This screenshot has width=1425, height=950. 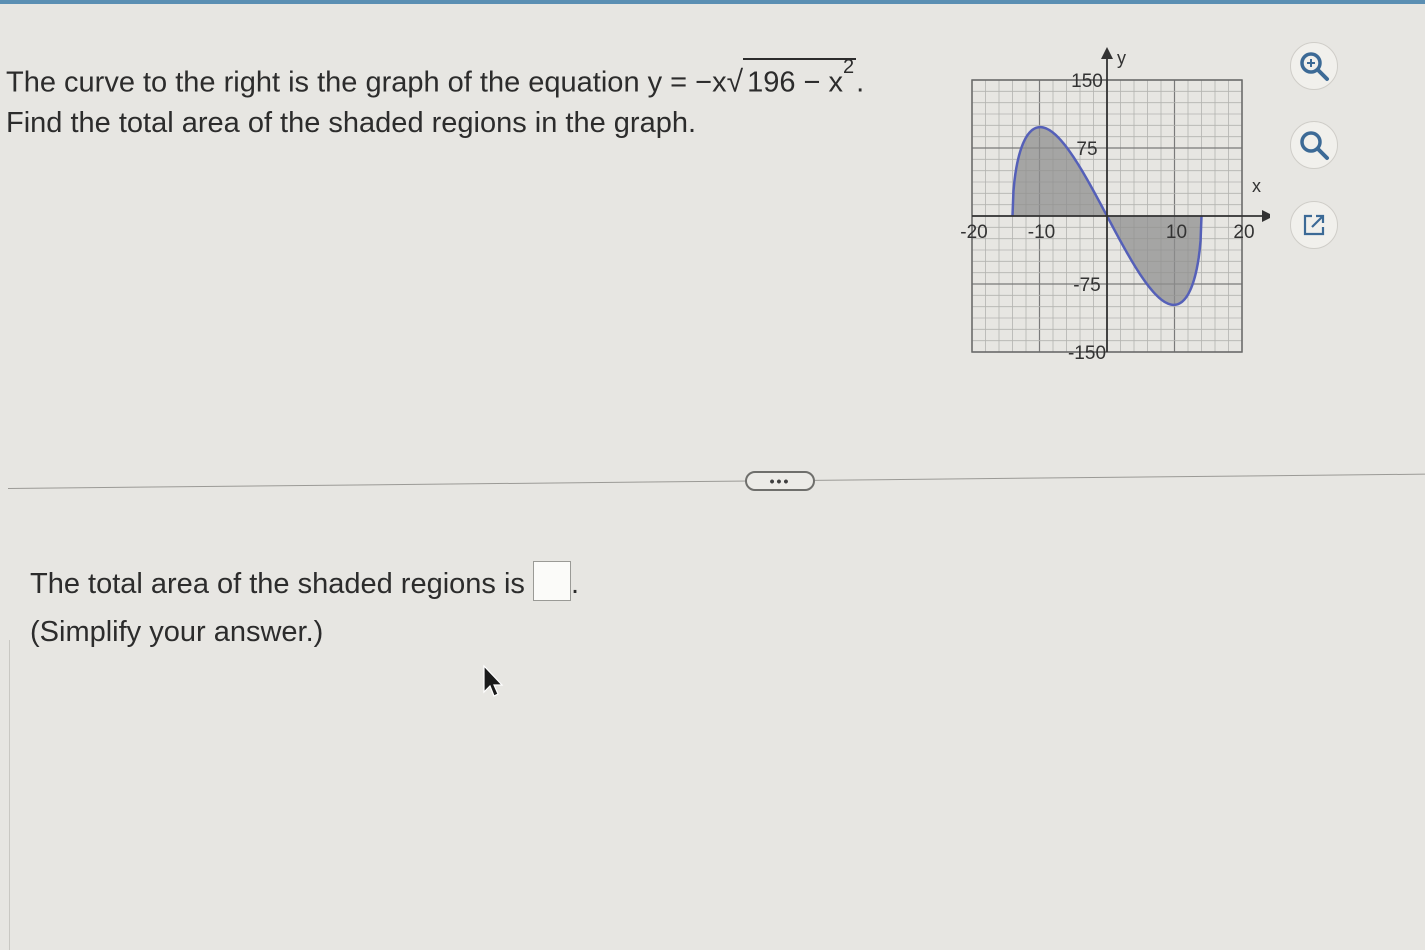 What do you see at coordinates (1266, 216) in the screenshot?
I see `x-axis-arrow-icon` at bounding box center [1266, 216].